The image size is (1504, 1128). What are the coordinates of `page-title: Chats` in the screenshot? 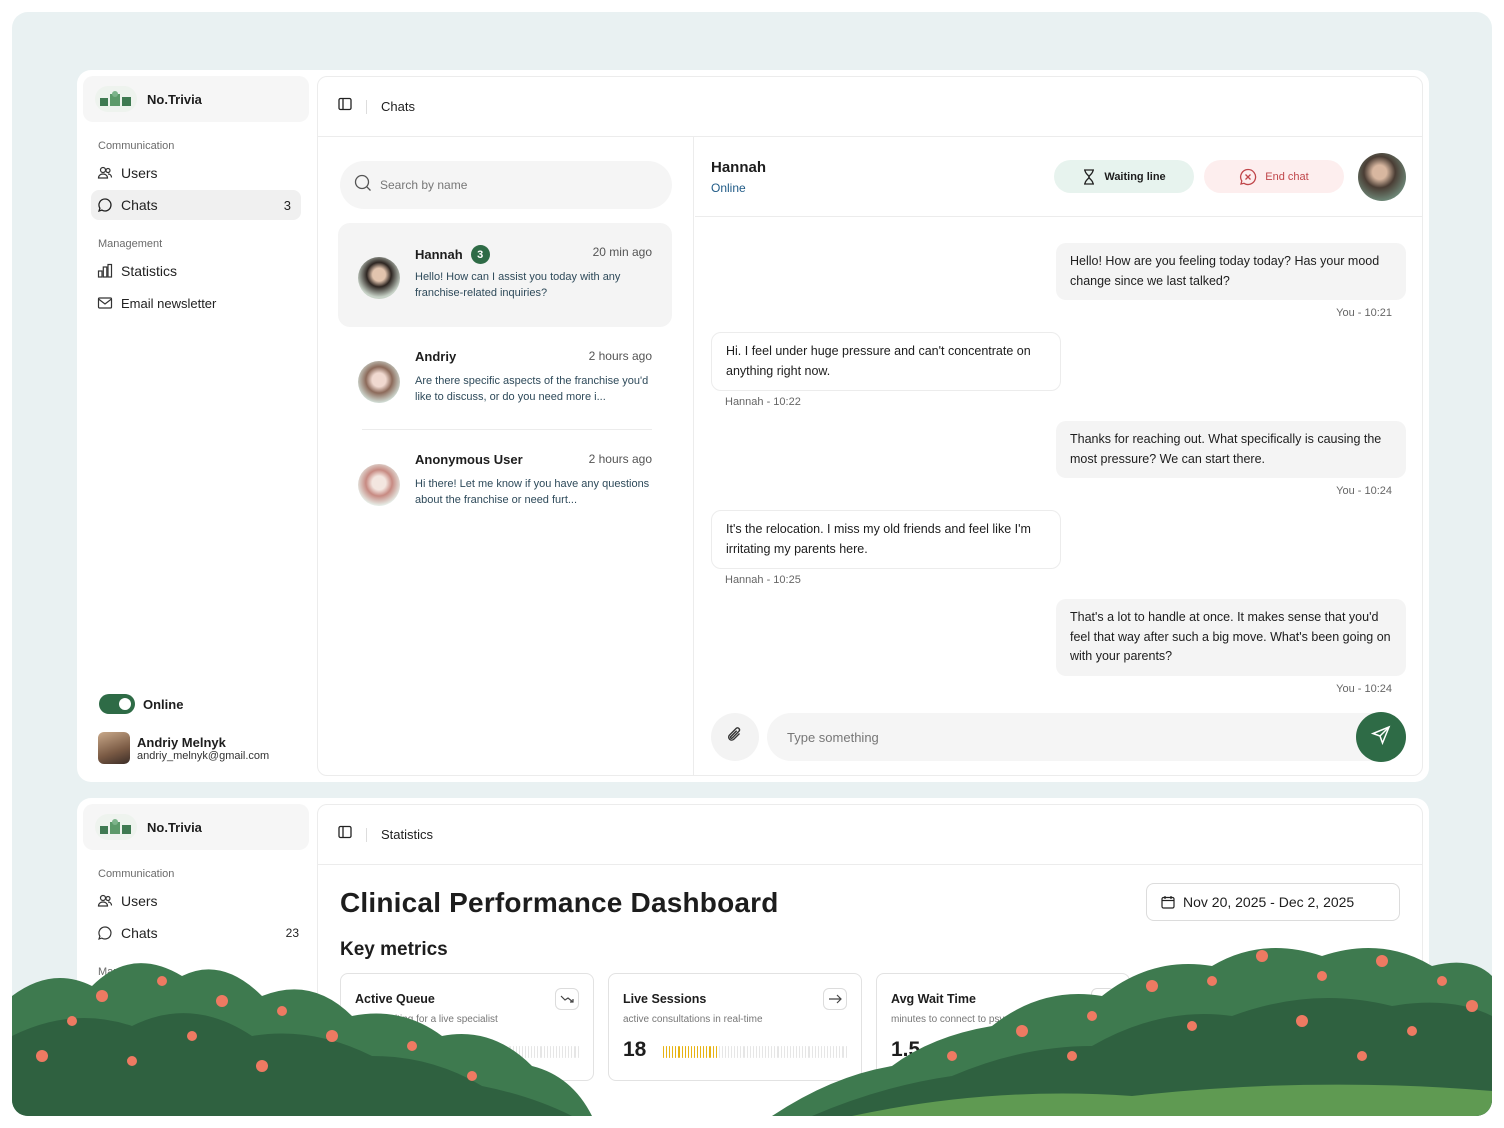 It's located at (398, 106).